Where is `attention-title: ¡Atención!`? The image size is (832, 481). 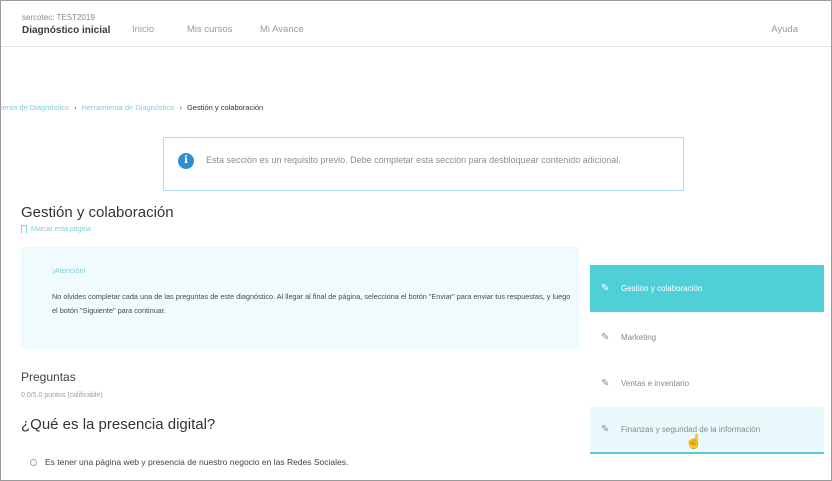 attention-title: ¡Atención! is located at coordinates (69, 270).